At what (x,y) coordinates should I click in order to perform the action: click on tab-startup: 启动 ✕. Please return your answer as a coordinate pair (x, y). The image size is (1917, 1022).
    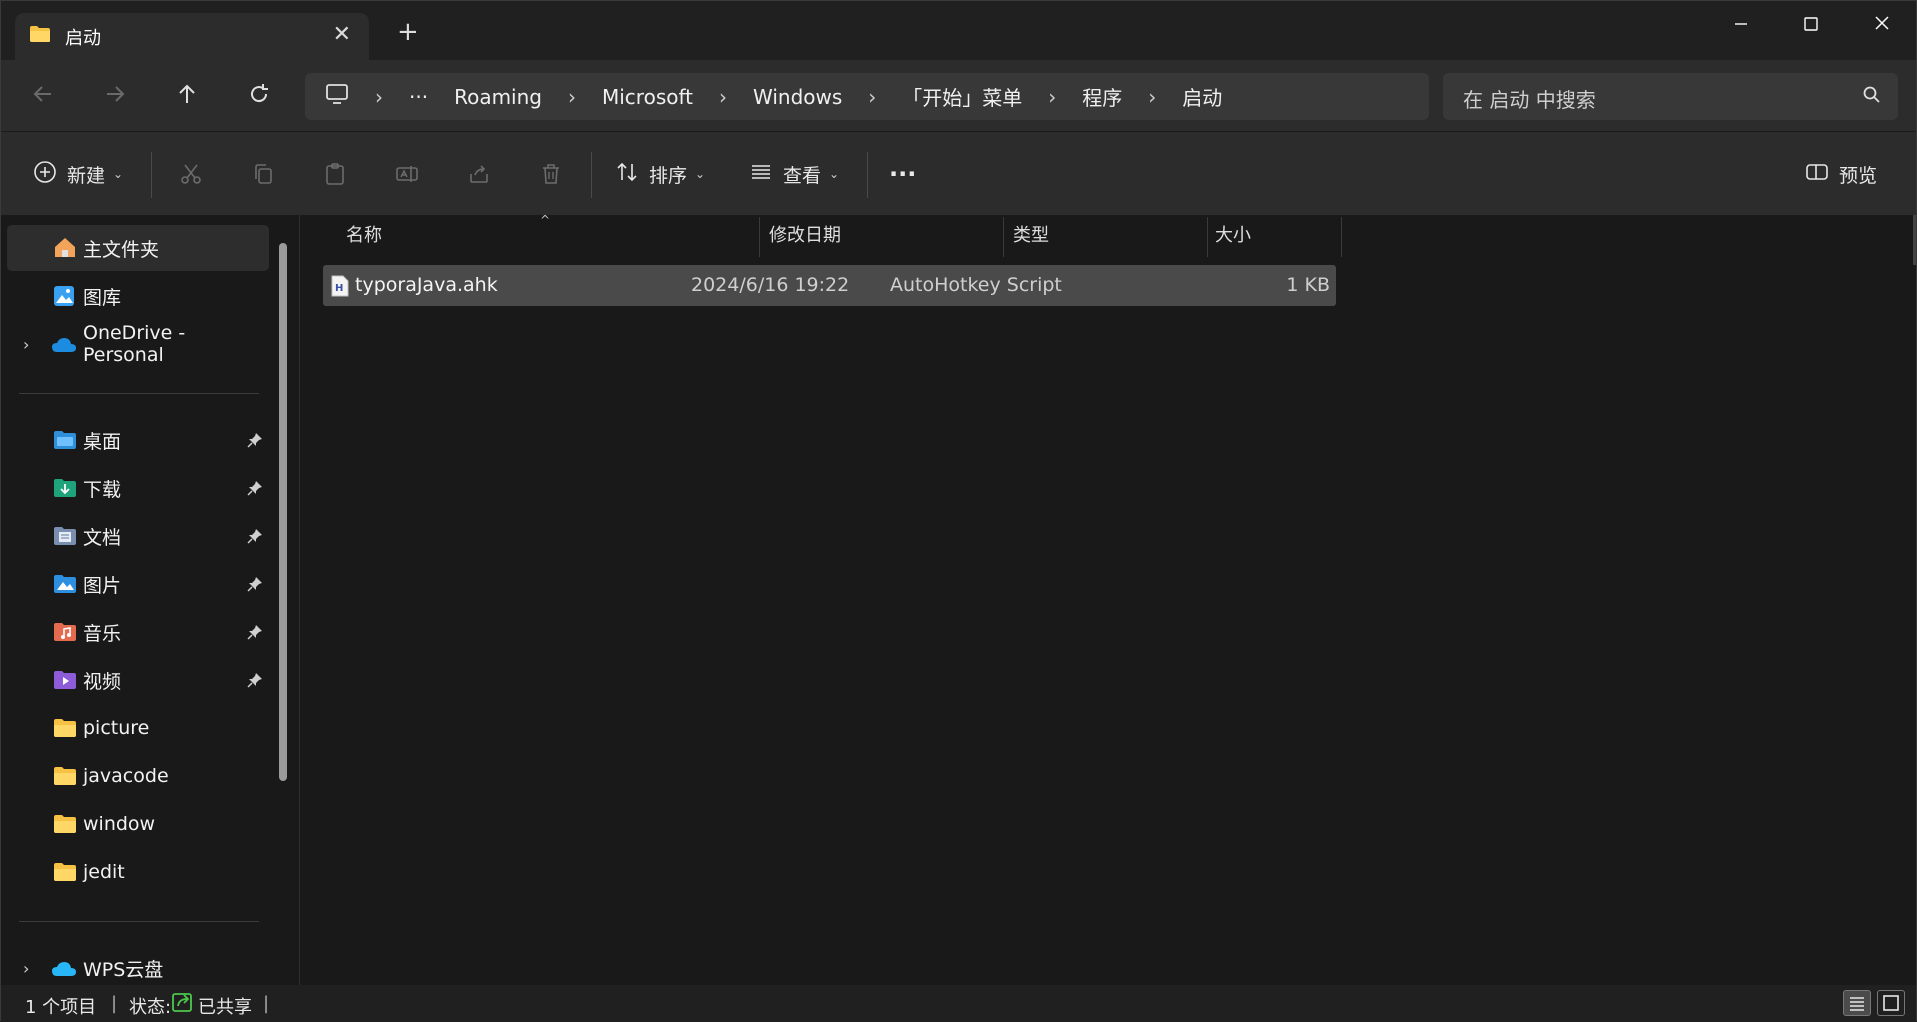
    Looking at the image, I should click on (192, 36).